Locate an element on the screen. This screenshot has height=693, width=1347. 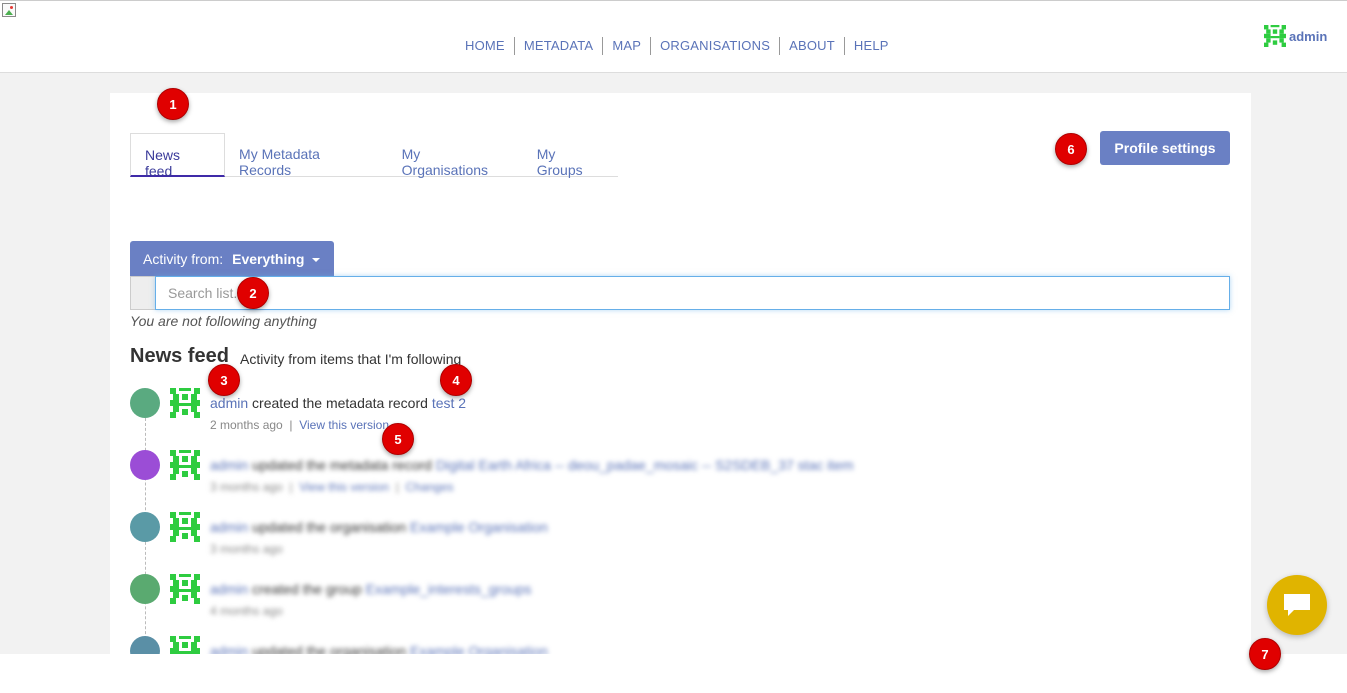
callout-badge-5: 5 is located at coordinates (398, 439).